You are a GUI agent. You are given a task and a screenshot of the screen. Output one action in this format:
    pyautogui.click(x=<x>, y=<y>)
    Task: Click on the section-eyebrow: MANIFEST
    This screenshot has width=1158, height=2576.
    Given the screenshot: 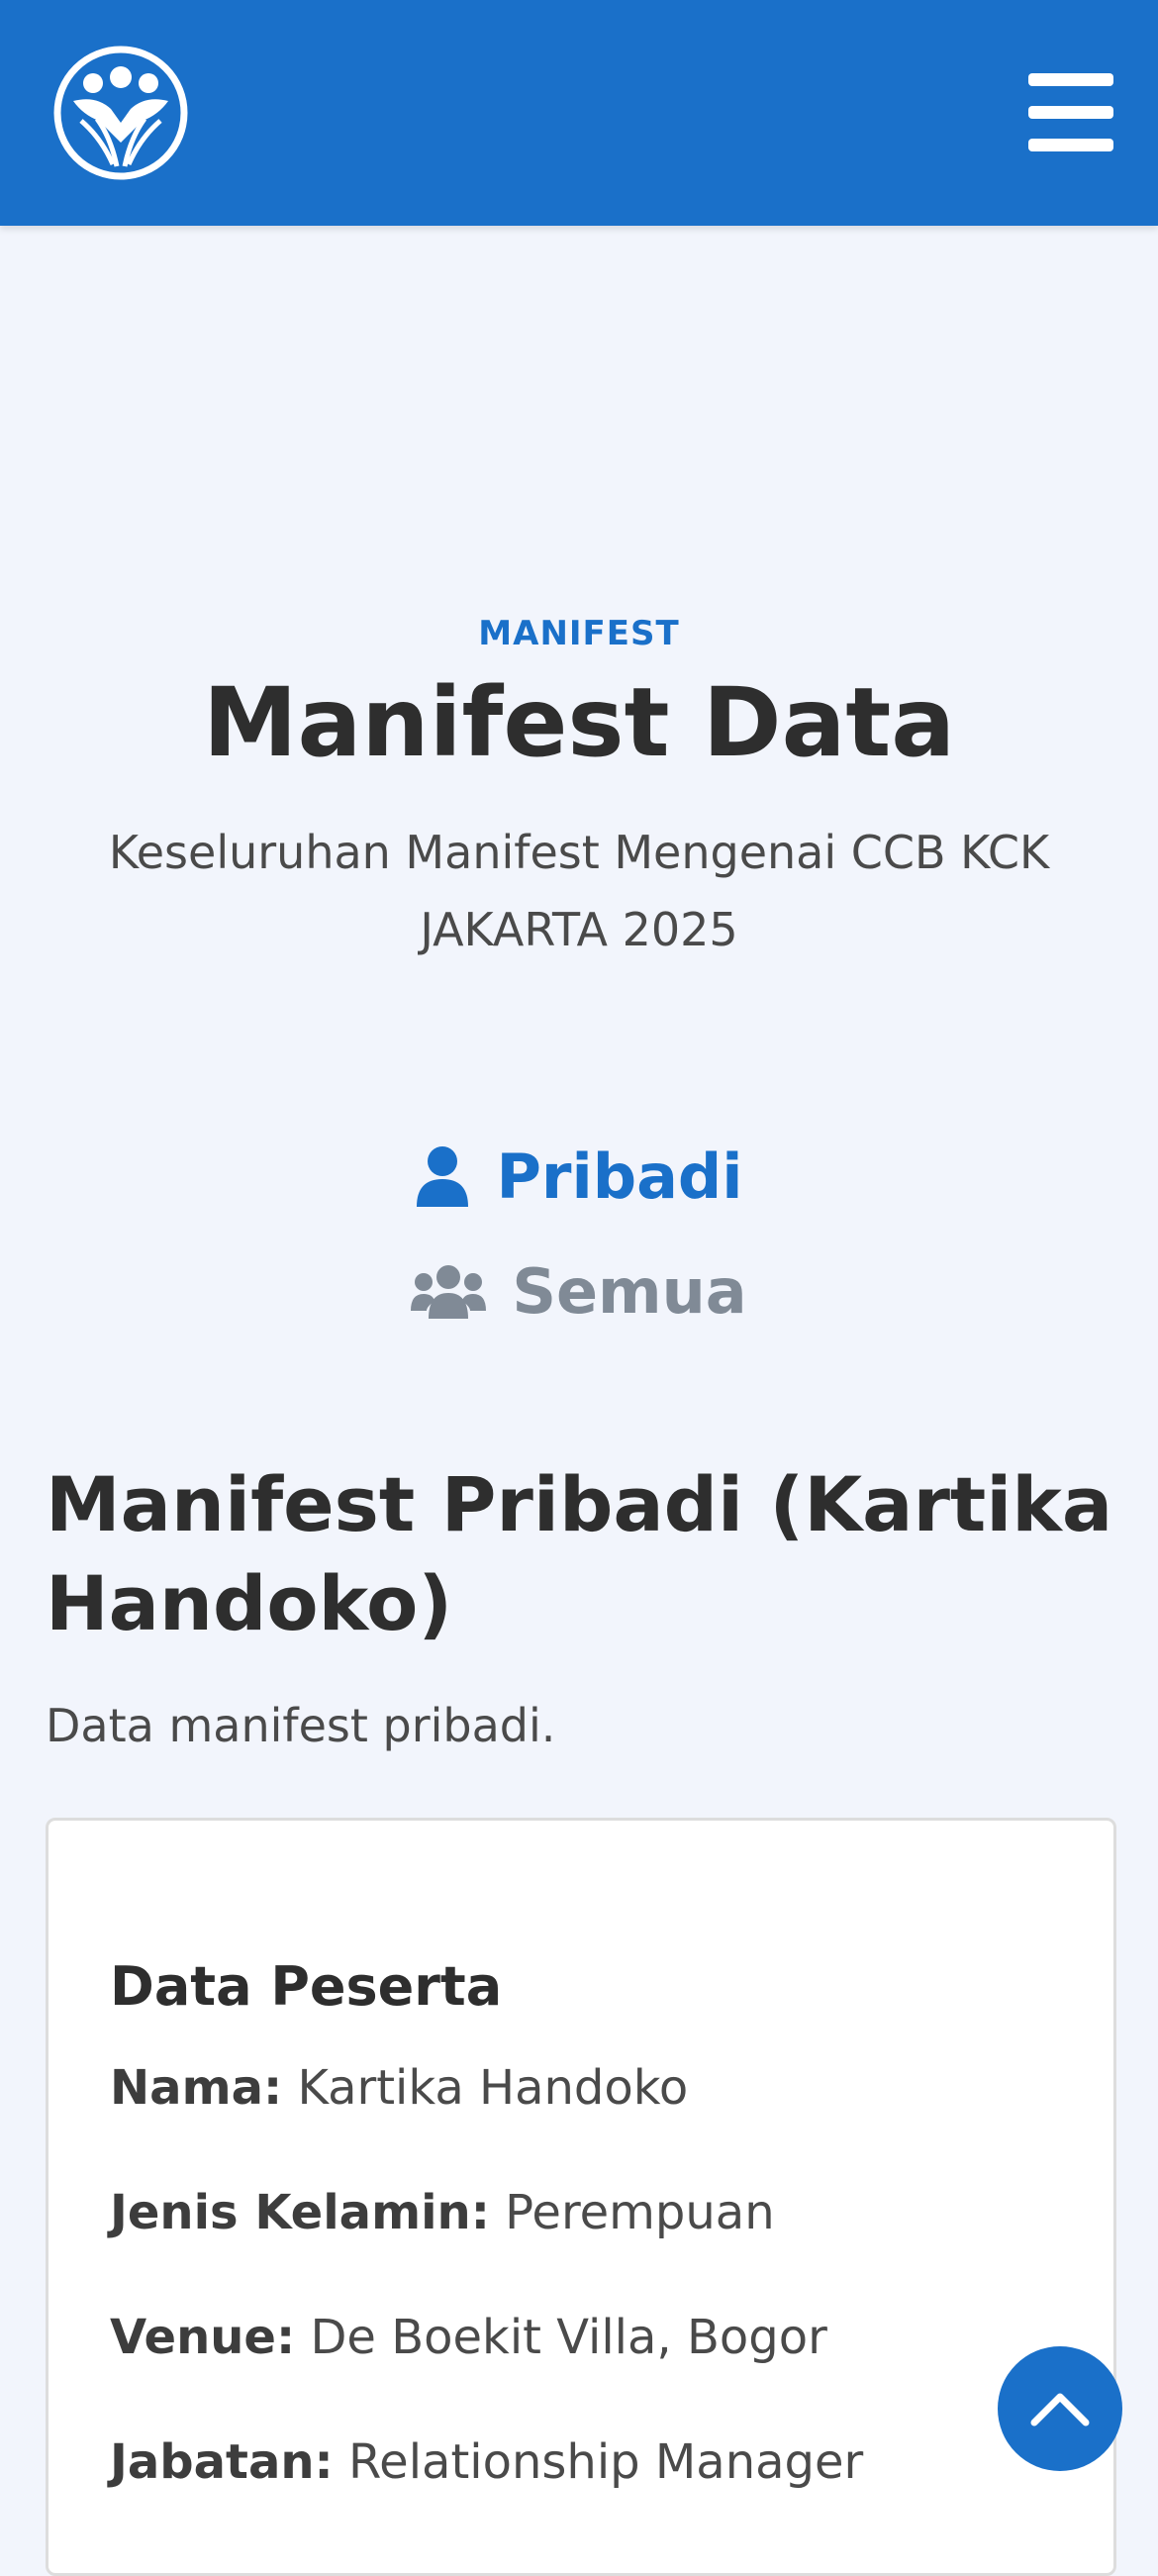 What is the action you would take?
    pyautogui.click(x=579, y=634)
    